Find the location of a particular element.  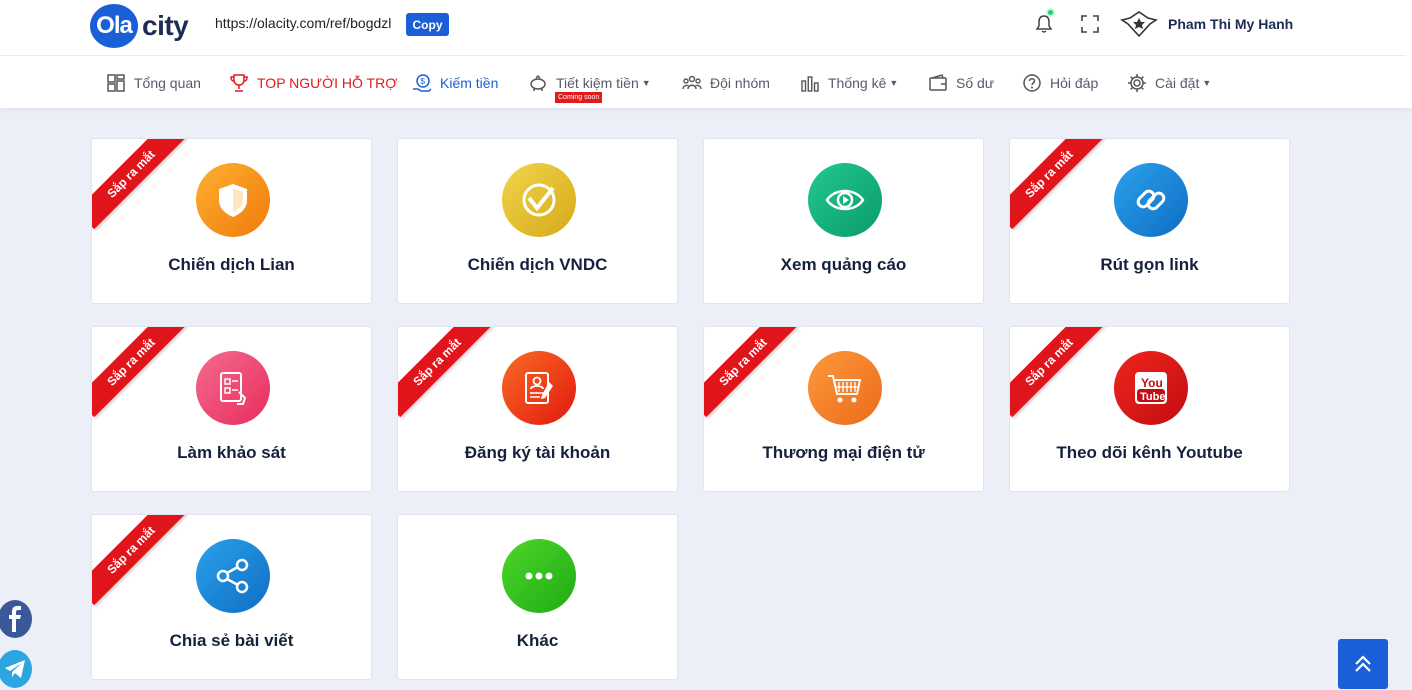

vndc-icon is located at coordinates (539, 200).